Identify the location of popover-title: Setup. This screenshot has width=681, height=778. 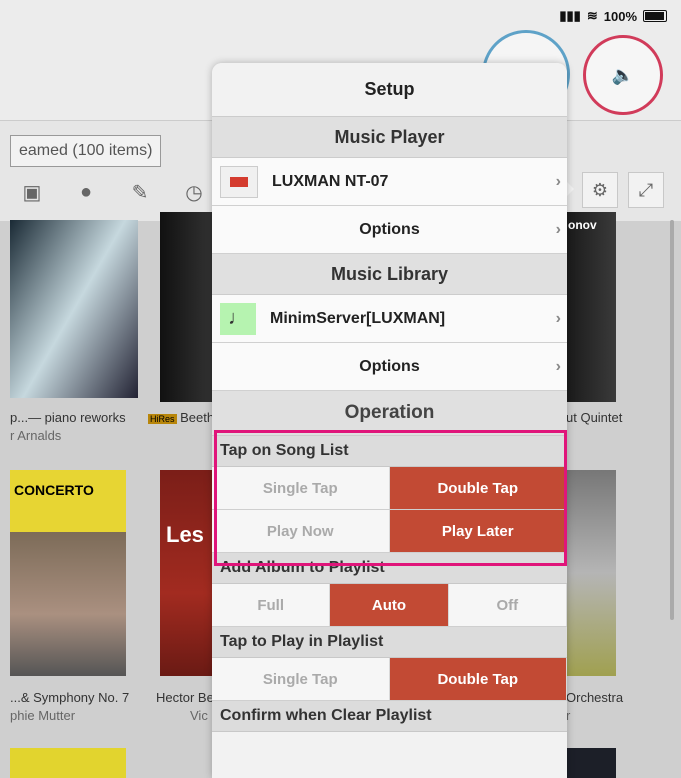
(389, 90).